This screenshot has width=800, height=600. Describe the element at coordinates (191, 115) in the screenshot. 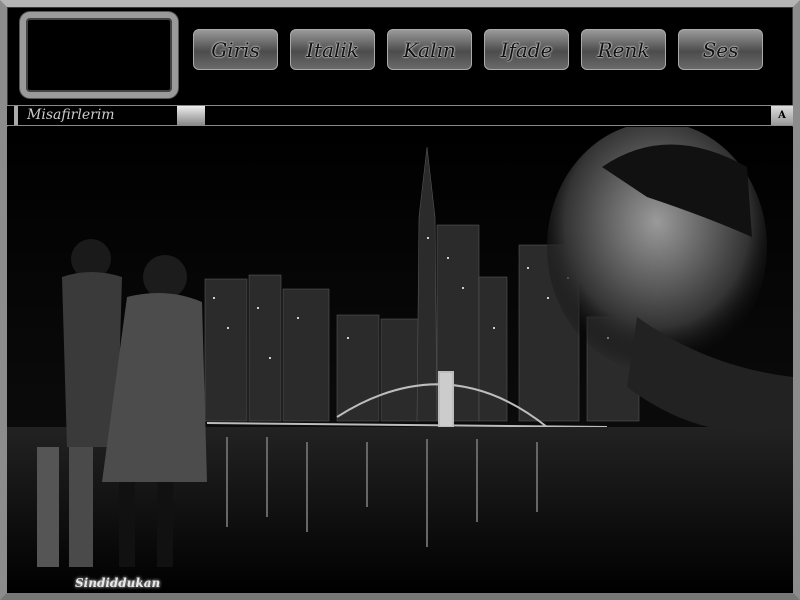

I see `guest-bar-handle` at that location.